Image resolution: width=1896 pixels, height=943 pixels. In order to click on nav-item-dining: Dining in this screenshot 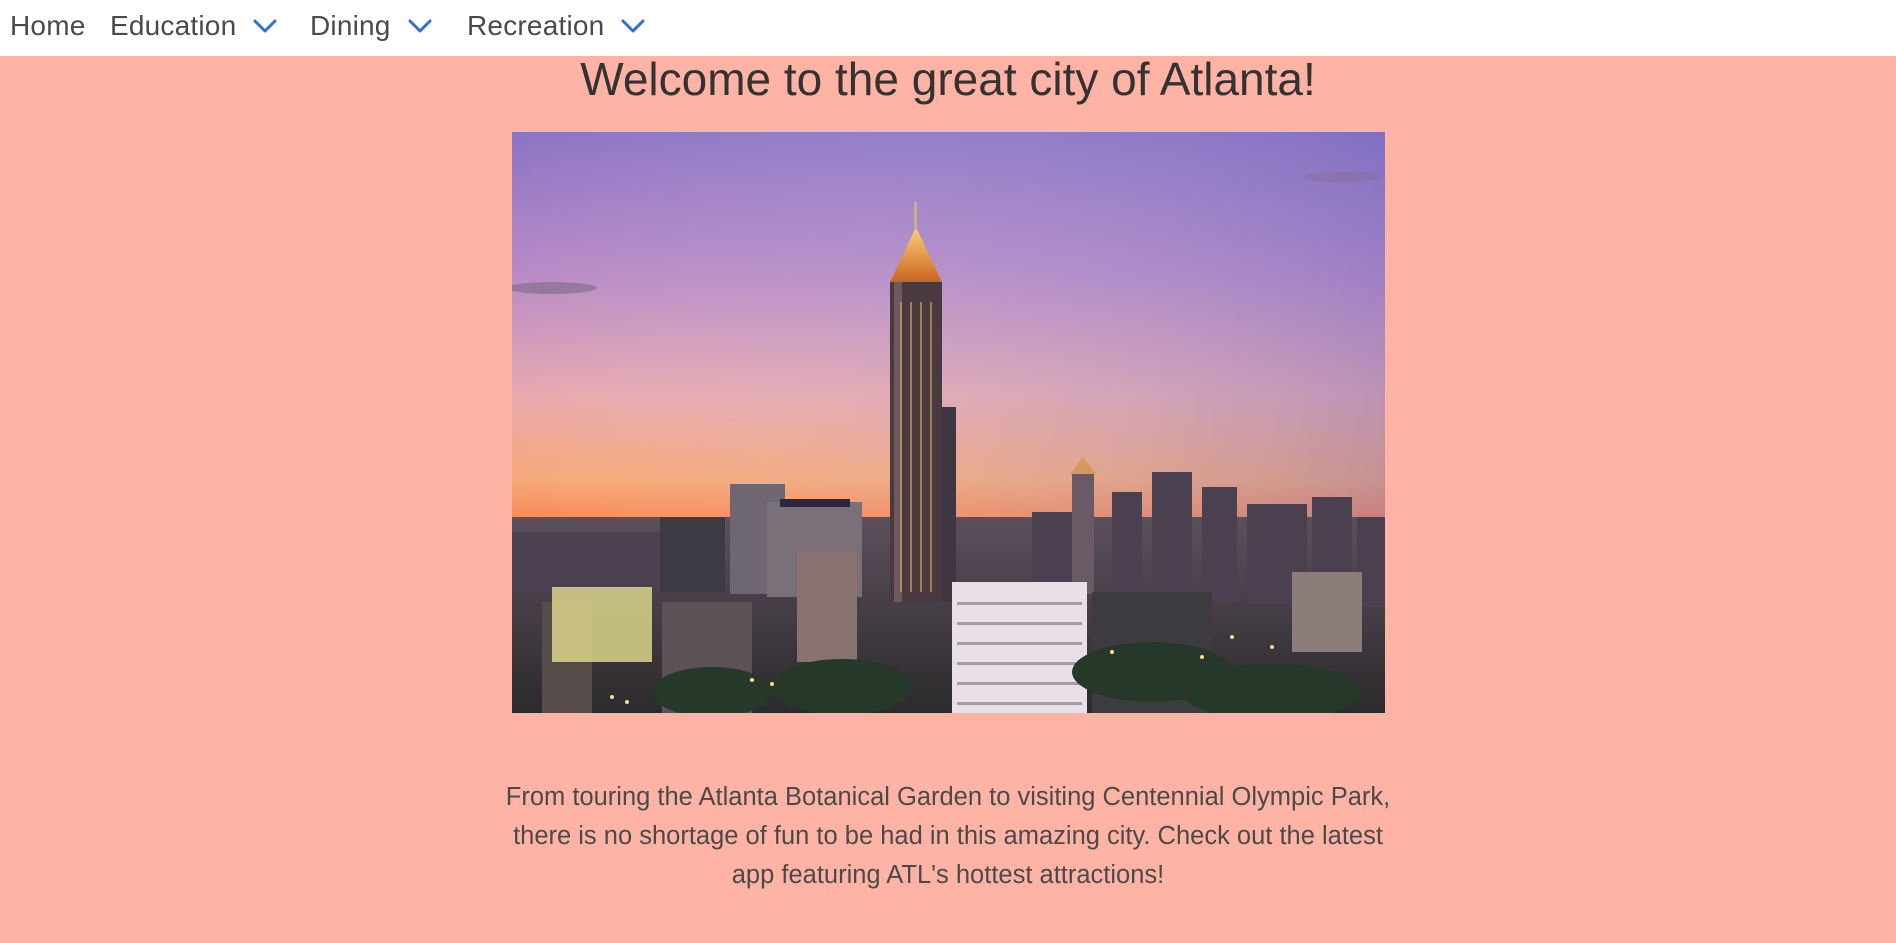, I will do `click(372, 26)`.